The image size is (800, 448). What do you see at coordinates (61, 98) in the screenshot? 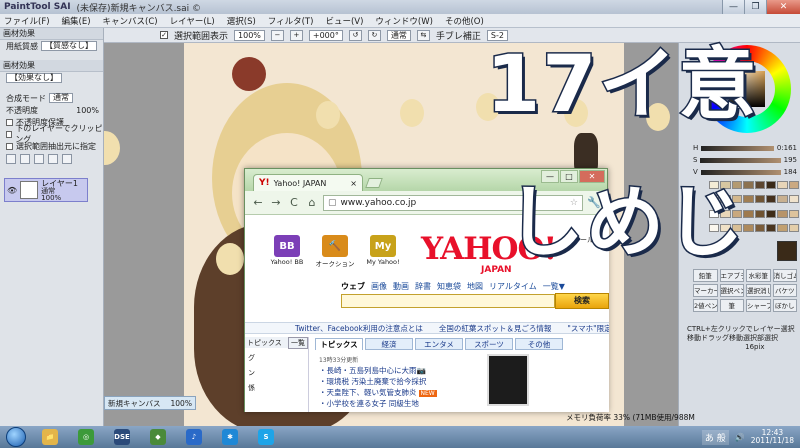
I see `layer-blend-mode-select: 通常` at bounding box center [61, 98].